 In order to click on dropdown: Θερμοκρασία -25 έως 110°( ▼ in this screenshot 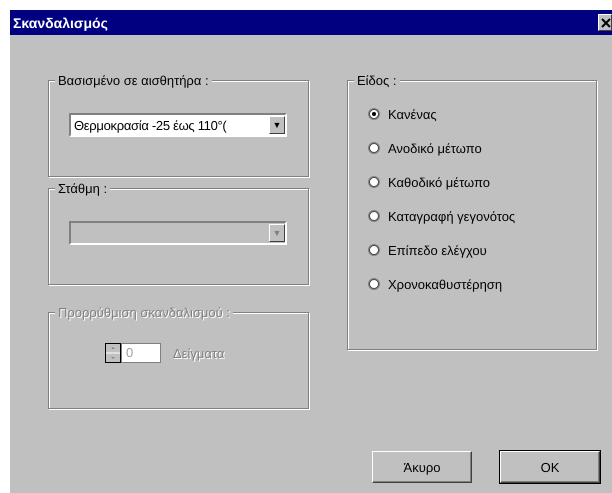, I will do `click(178, 125)`.